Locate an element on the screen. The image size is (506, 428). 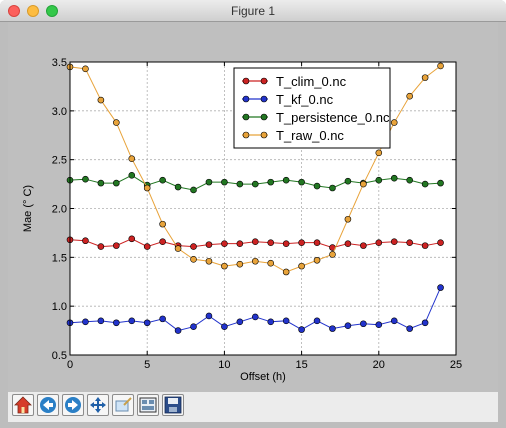
y-tick-label: 2.0 is located at coordinates (59, 210).